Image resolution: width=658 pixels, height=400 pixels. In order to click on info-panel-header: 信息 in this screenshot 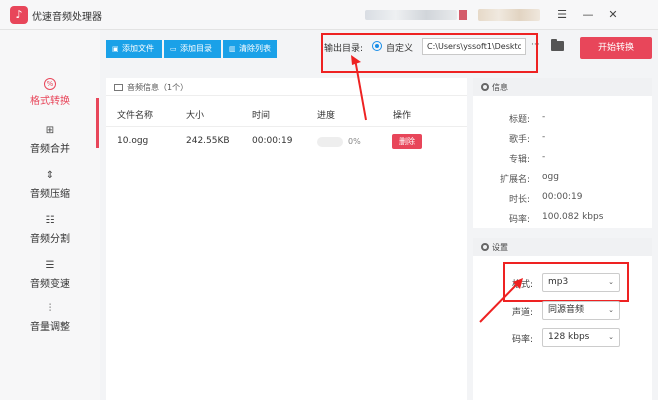, I will do `click(562, 87)`.